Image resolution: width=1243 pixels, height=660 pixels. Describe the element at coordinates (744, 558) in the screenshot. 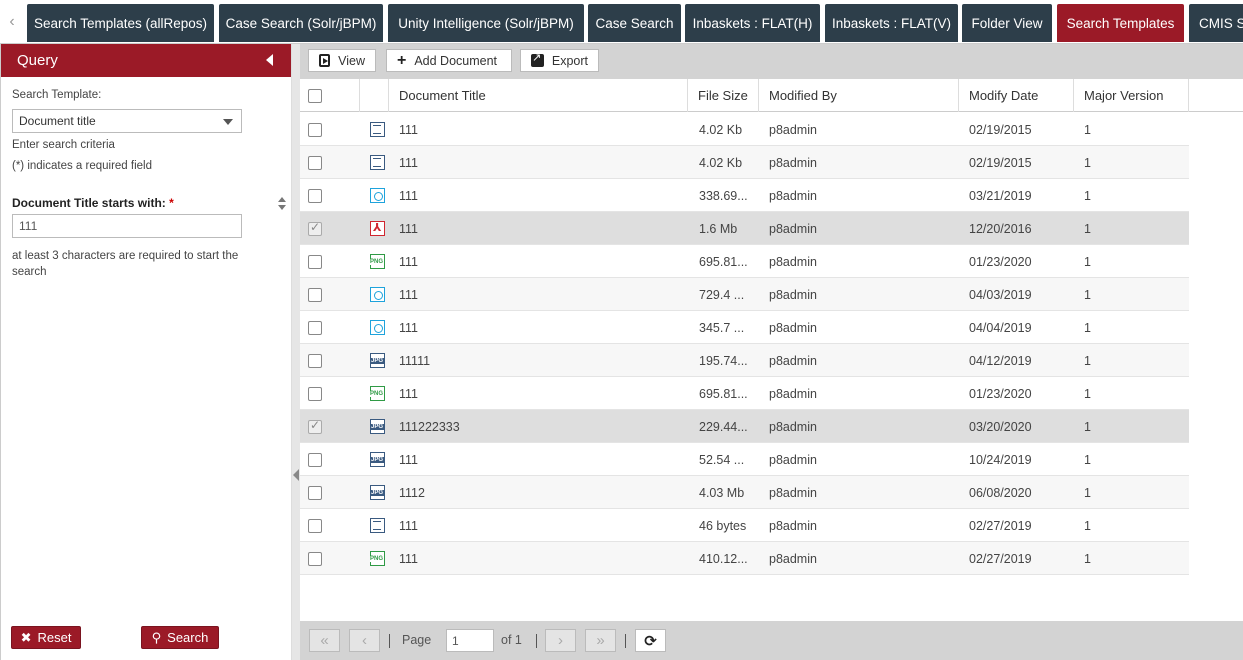

I see `table-row: 111 410.12... p8admin 02/27/2019 1` at that location.